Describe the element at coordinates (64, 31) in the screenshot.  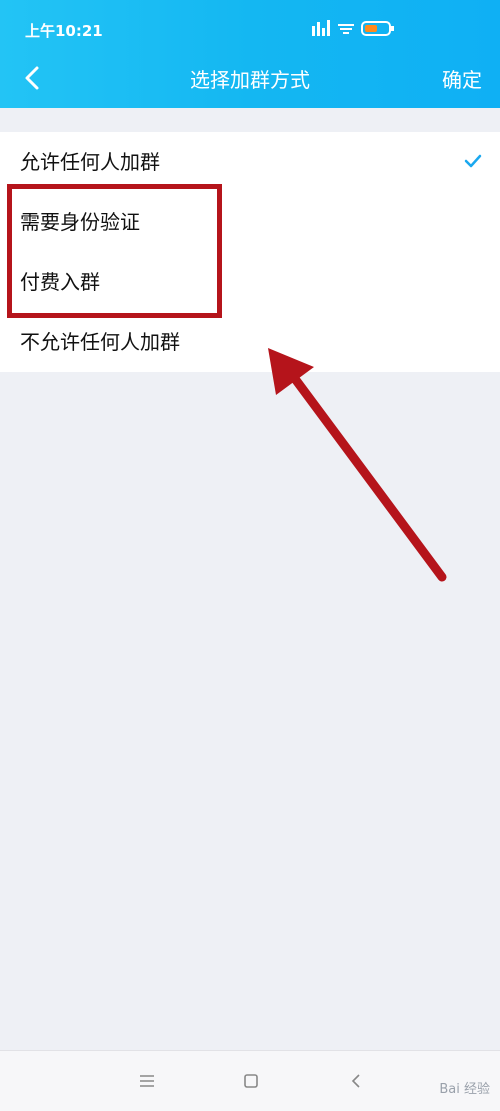
I see `status-time: 上午10:21` at that location.